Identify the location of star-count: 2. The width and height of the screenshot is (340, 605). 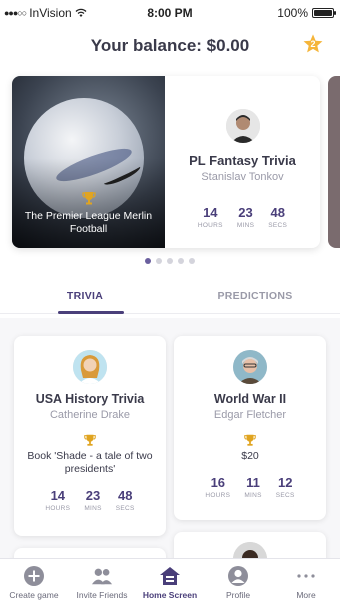
(313, 44).